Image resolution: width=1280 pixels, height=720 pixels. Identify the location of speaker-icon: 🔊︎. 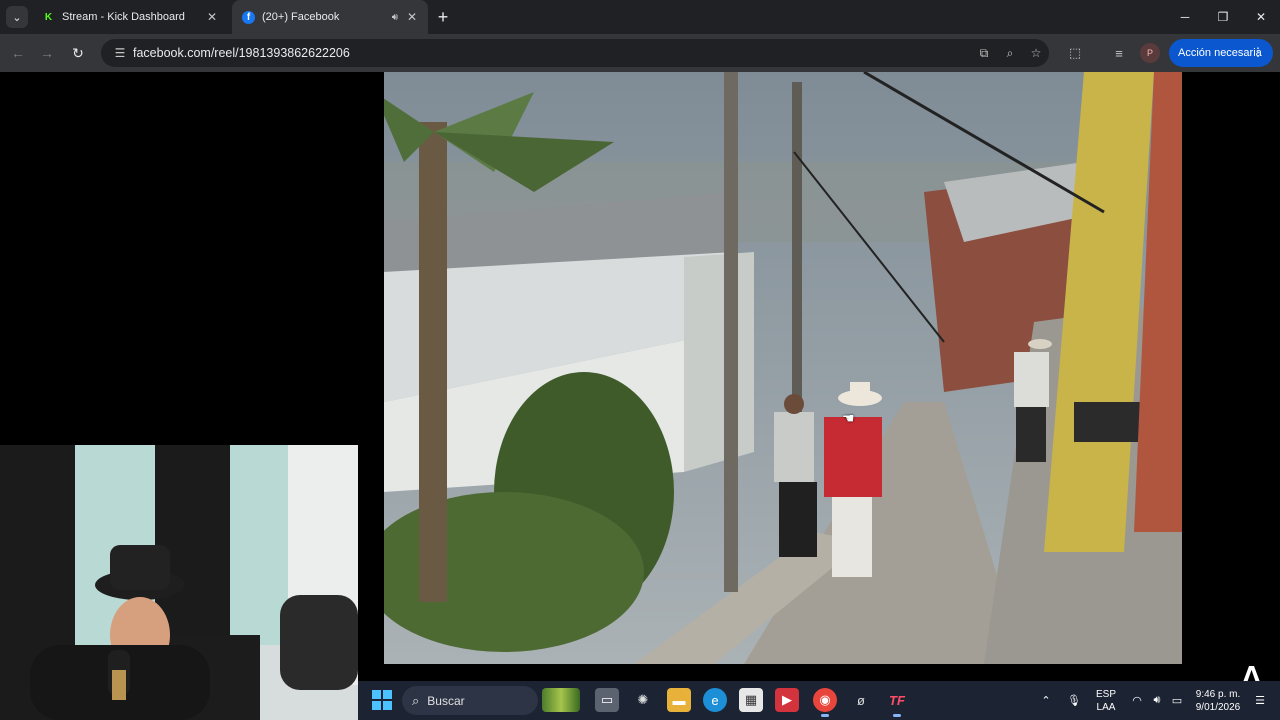
(395, 17).